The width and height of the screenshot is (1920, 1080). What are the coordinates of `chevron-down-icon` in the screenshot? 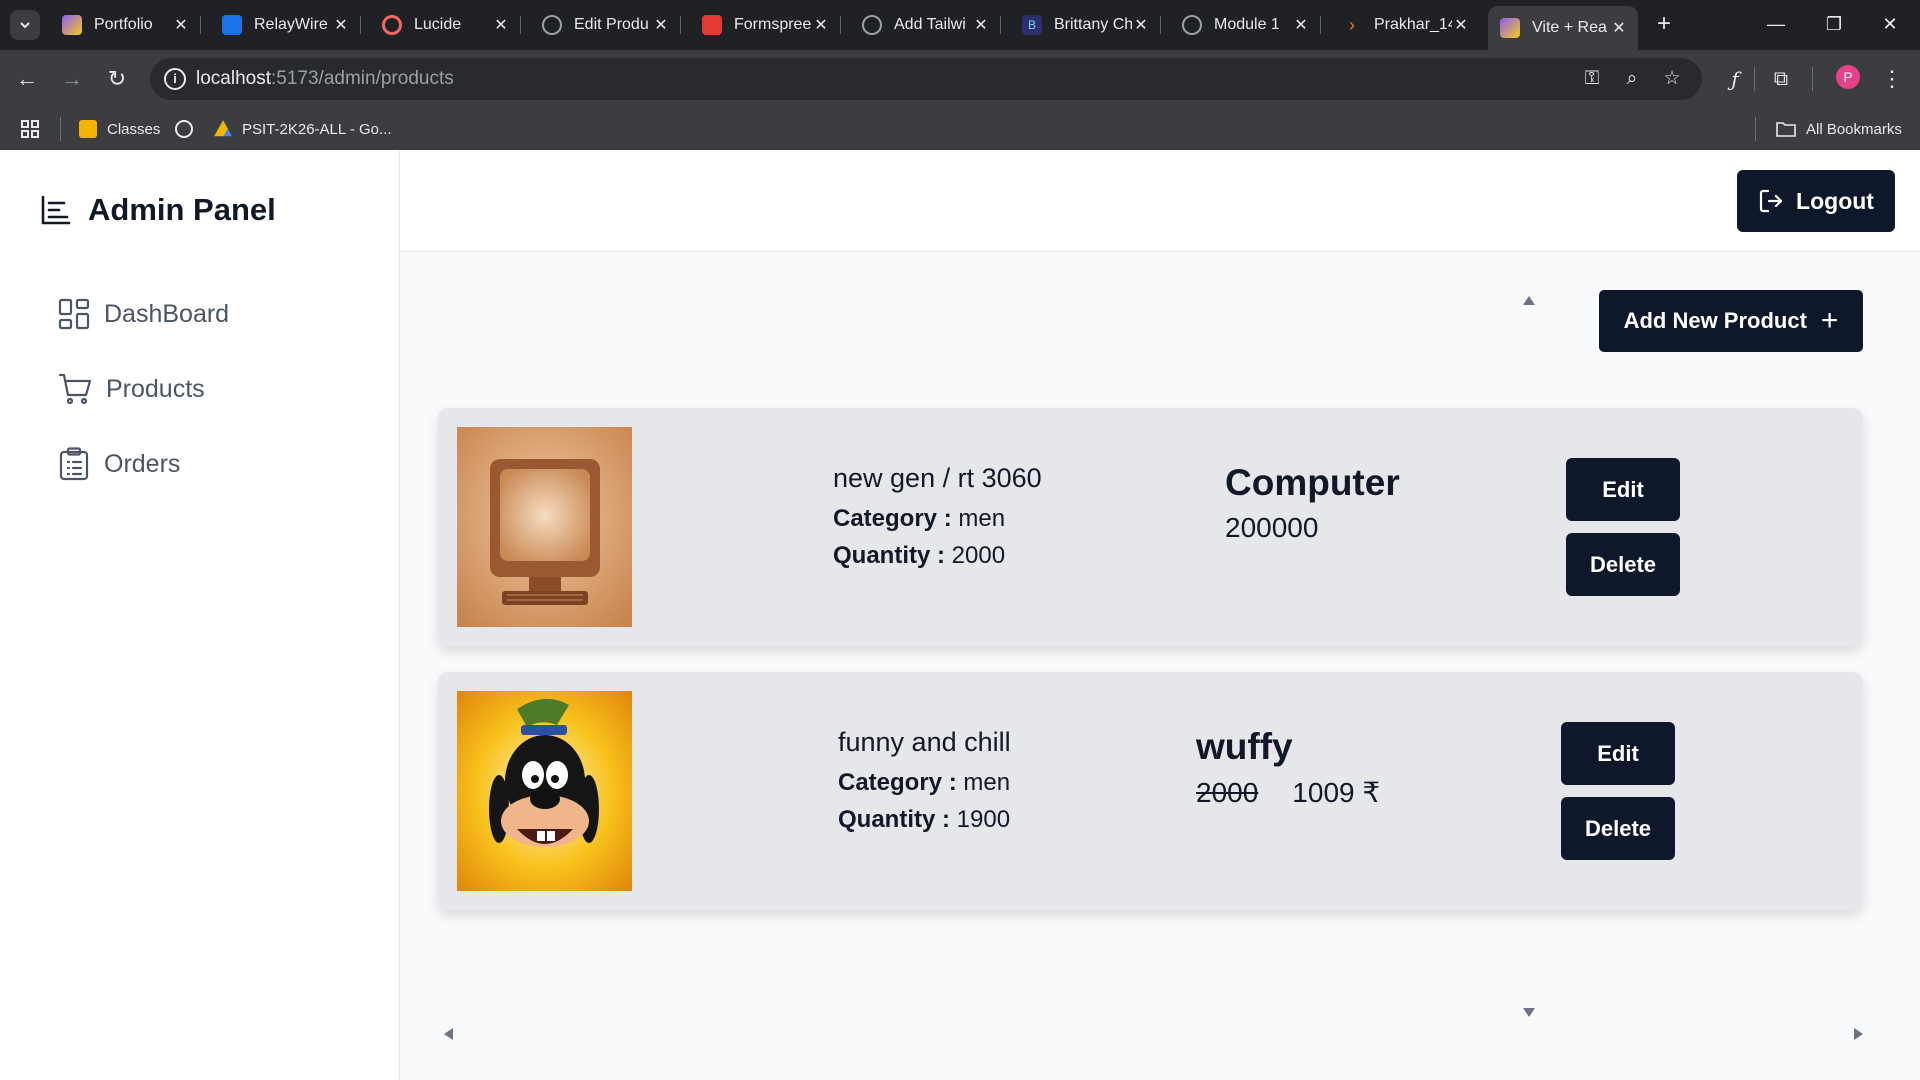 It's located at (25, 25).